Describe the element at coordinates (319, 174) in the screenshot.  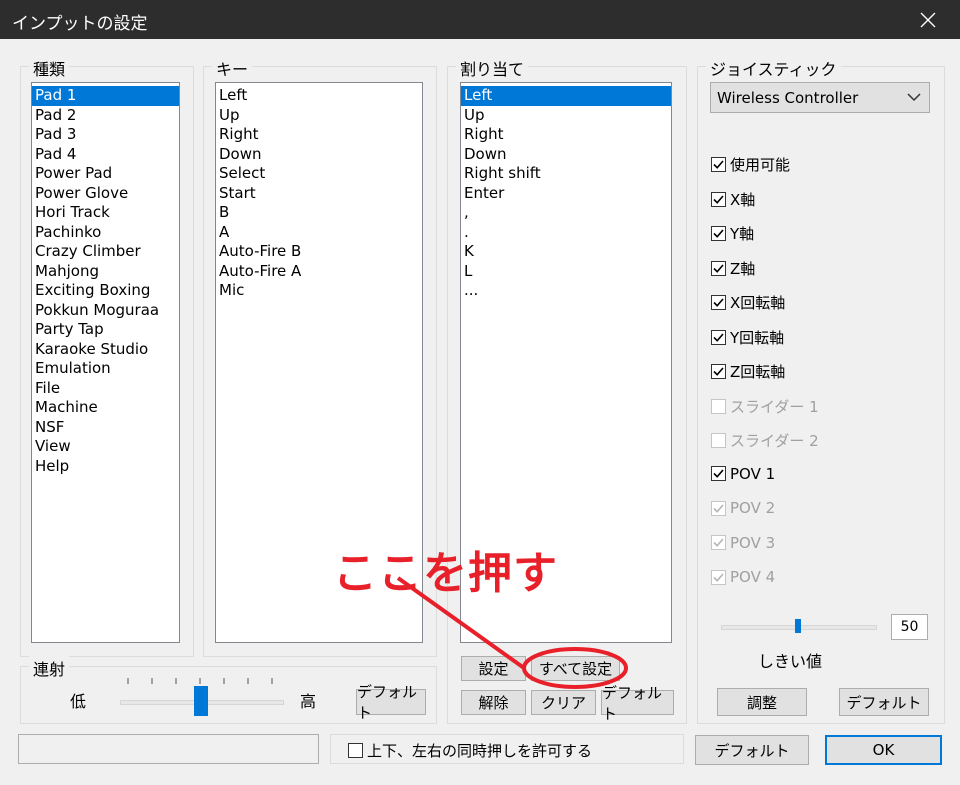
I see `key-list-item: Select` at that location.